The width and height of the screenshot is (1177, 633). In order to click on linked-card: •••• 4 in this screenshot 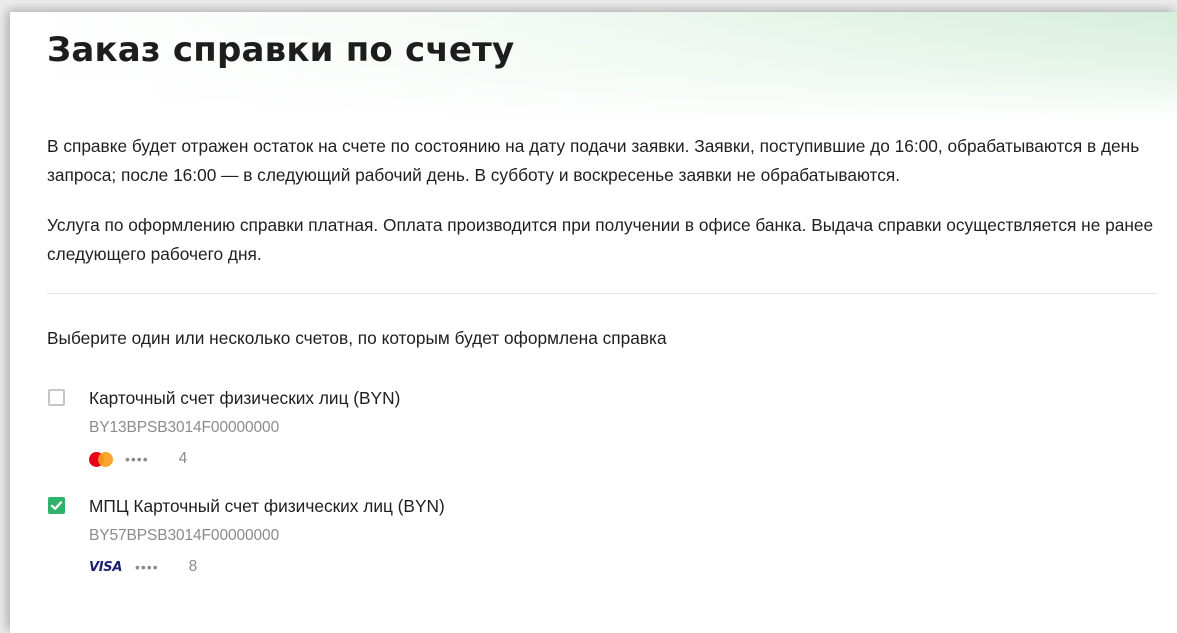, I will do `click(623, 459)`.